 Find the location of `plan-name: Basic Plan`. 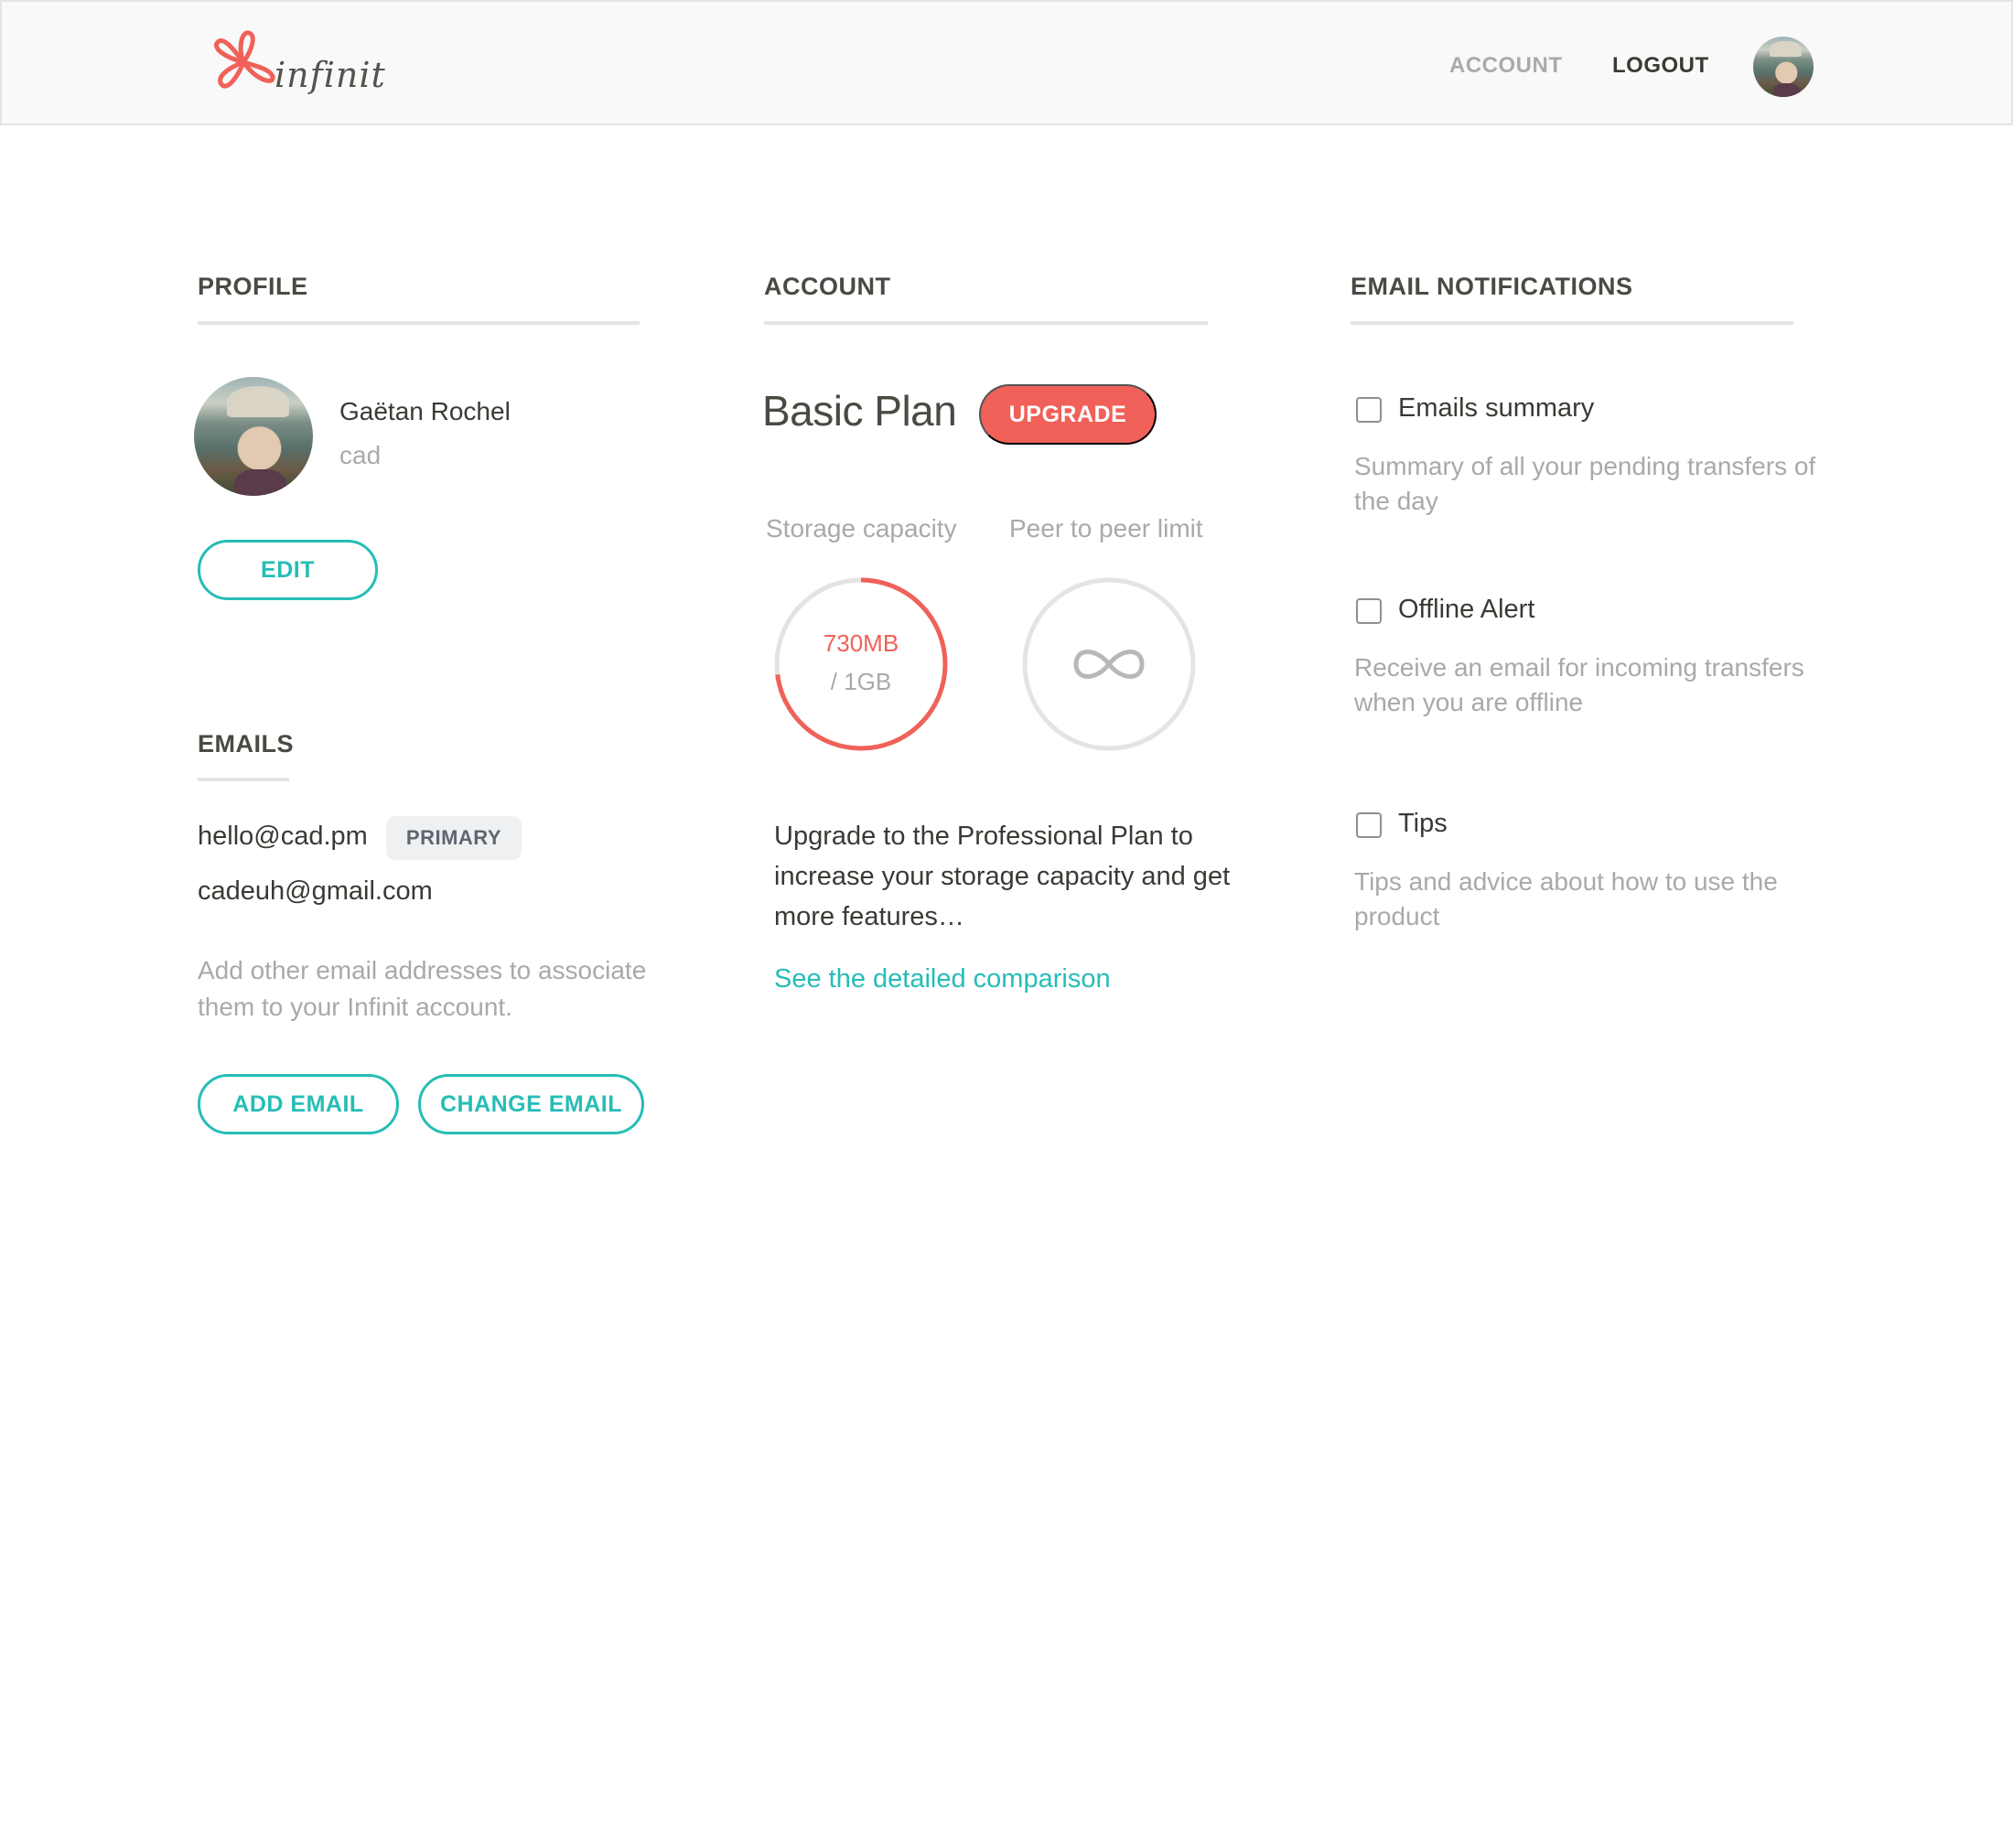

plan-name: Basic Plan is located at coordinates (860, 411).